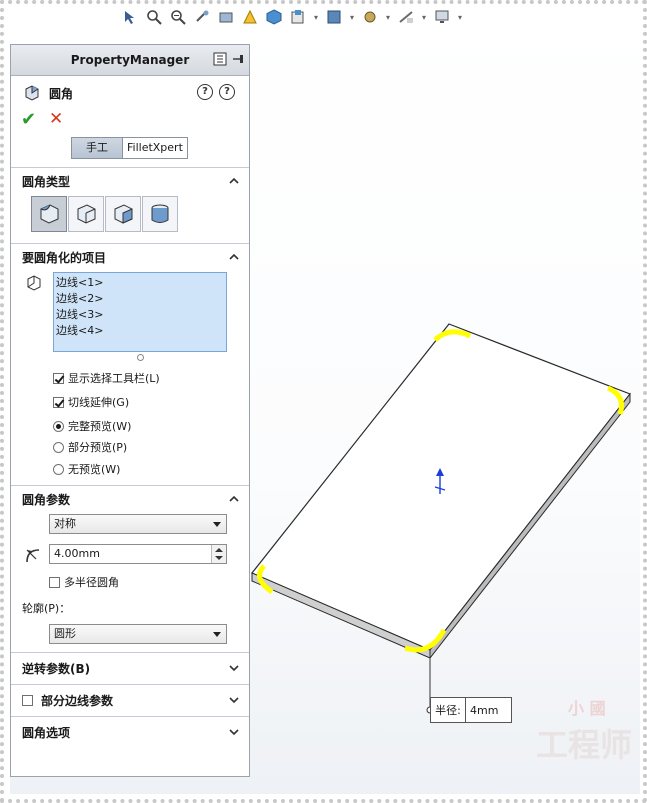 Image resolution: width=647 pixels, height=803 pixels. I want to click on tab-filletxpert: FilletXpert, so click(155, 148).